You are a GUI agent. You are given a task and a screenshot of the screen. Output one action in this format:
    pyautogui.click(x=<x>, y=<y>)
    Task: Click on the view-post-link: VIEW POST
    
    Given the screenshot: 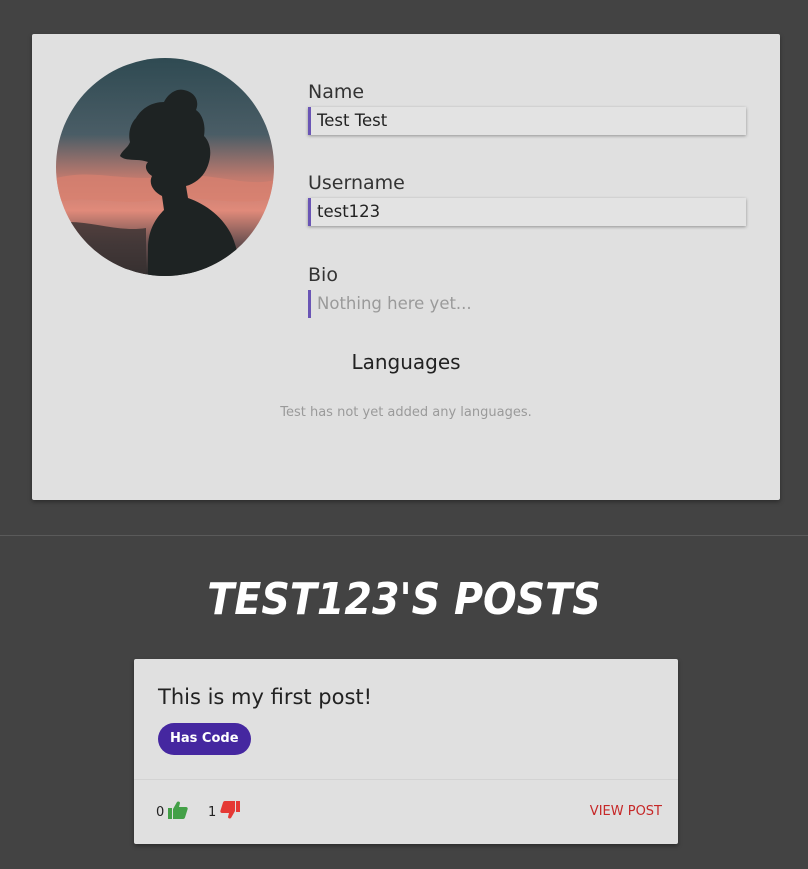 What is the action you would take?
    pyautogui.click(x=626, y=811)
    